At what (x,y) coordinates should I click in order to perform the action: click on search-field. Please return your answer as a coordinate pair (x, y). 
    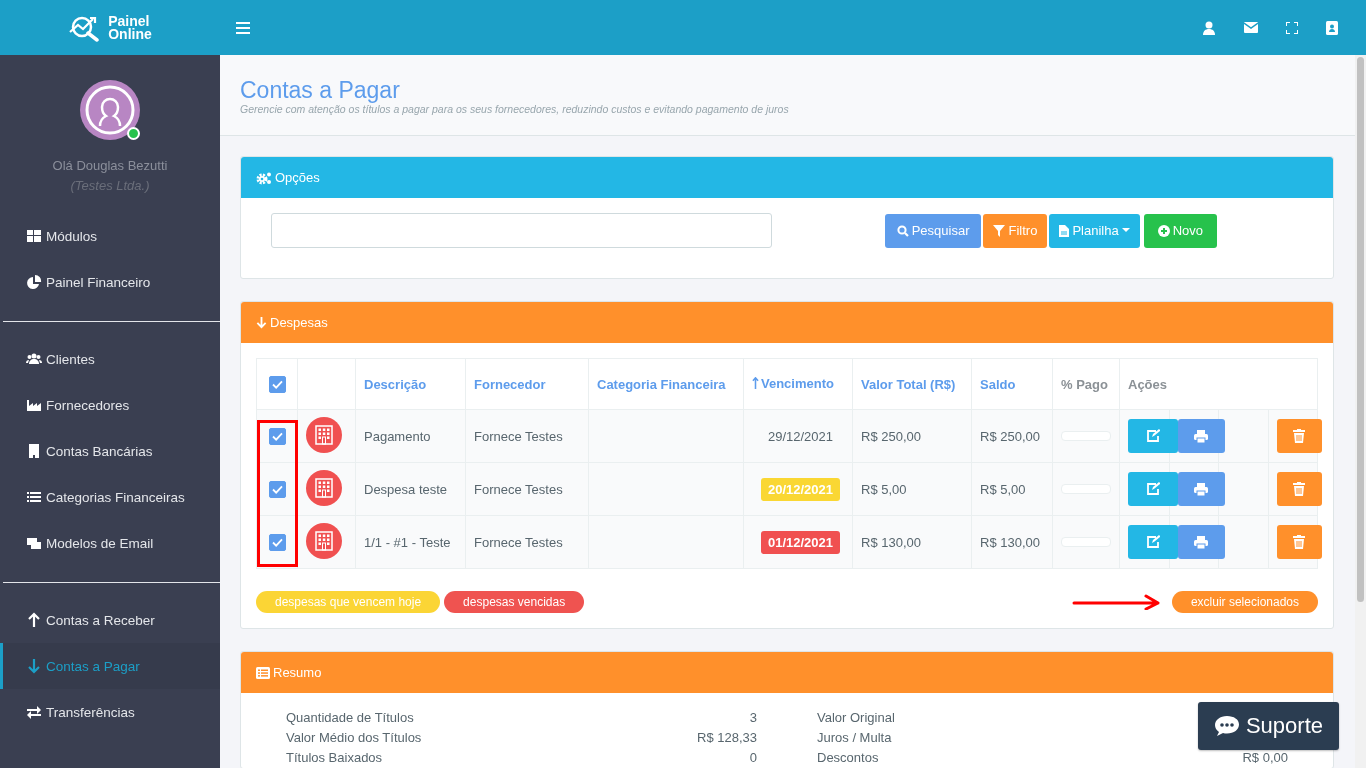
    Looking at the image, I should click on (521, 230).